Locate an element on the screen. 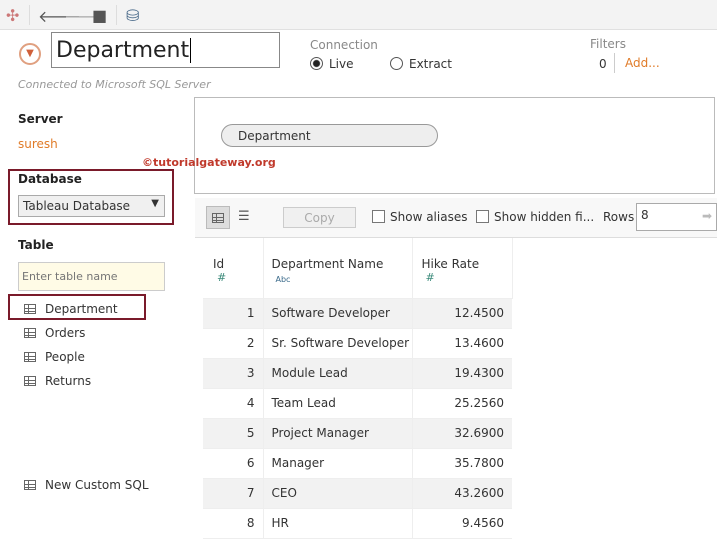 The width and height of the screenshot is (717, 553). table-row: 5 Project Manager 32.6900 is located at coordinates (357, 433).